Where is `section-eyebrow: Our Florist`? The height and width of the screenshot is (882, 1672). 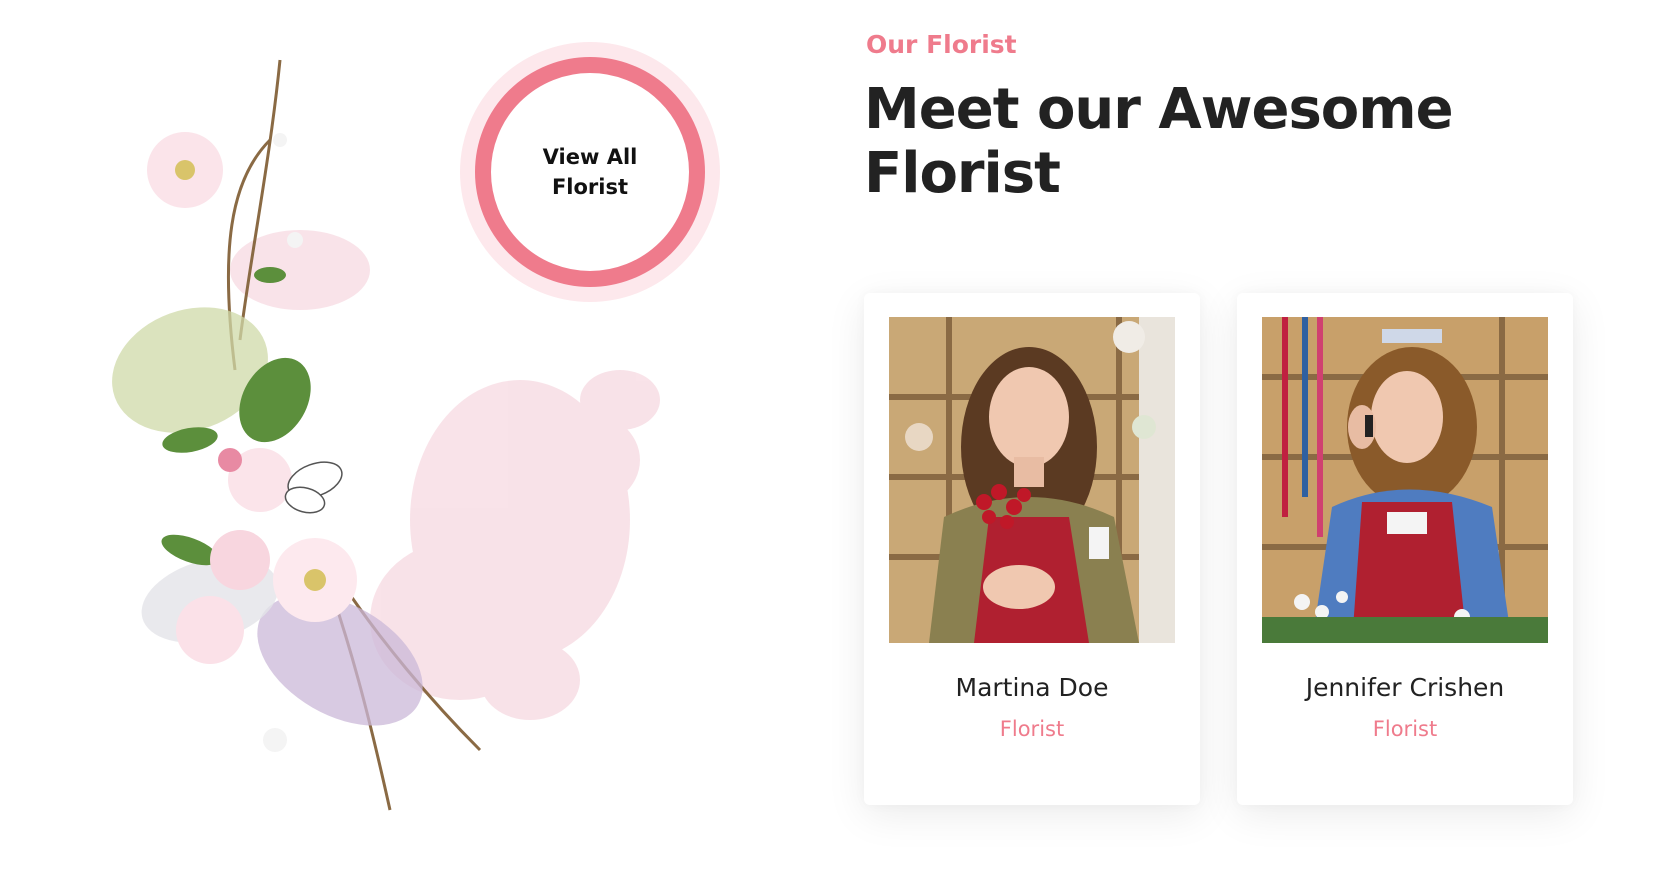
section-eyebrow: Our Florist is located at coordinates (941, 44).